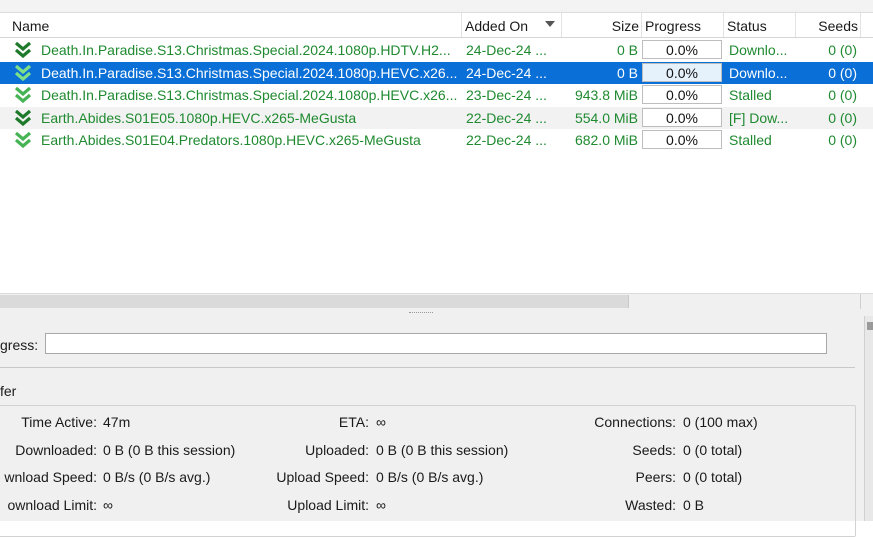 This screenshot has width=873, height=537. What do you see at coordinates (650, 505) in the screenshot?
I see `wasted-label: Wasted:` at bounding box center [650, 505].